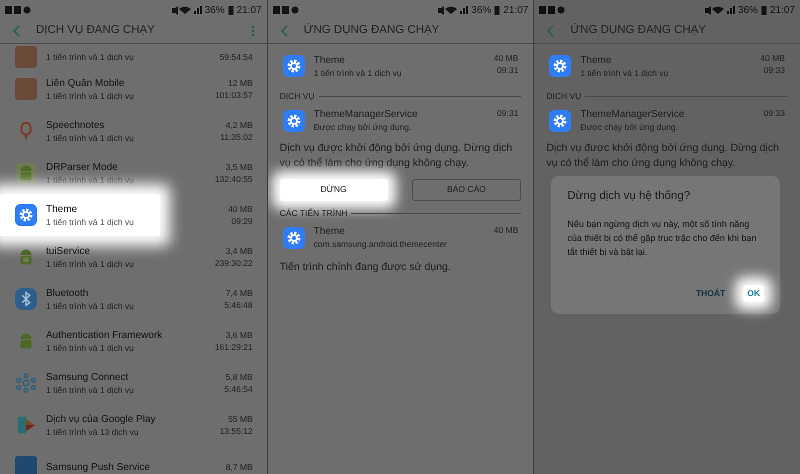  I want to click on run-time: 13:55:12, so click(236, 431).